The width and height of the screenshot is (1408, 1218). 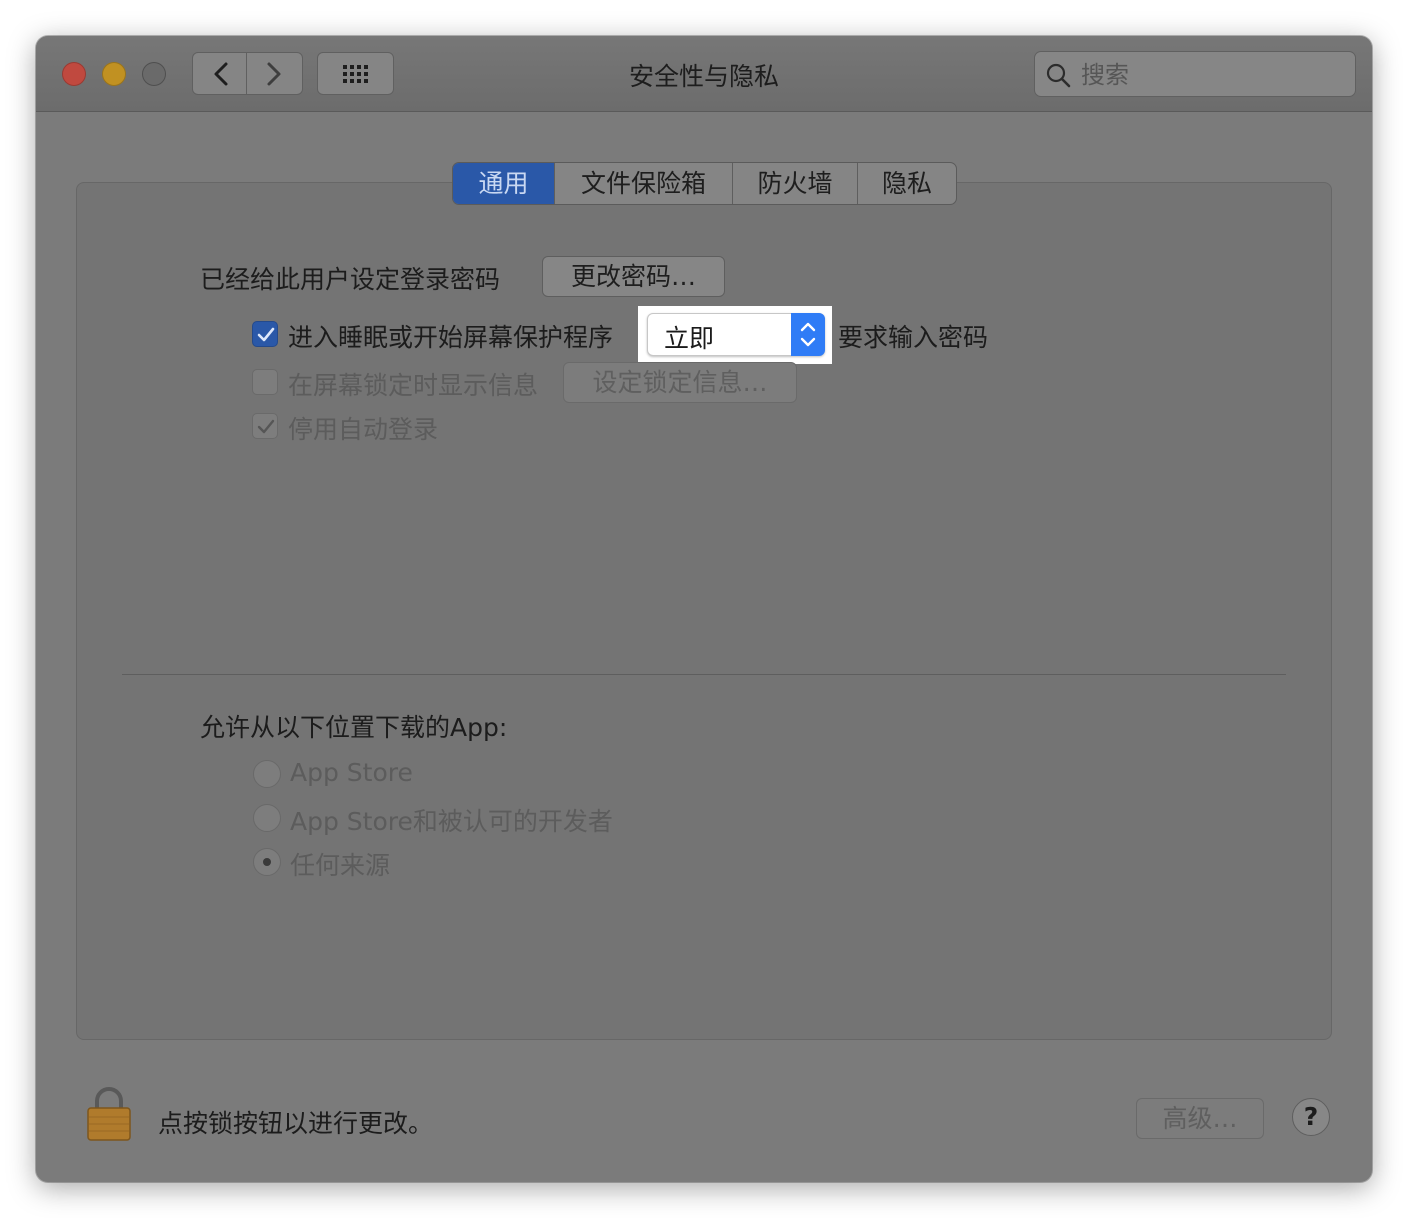 I want to click on tab-general: 通用, so click(x=503, y=183).